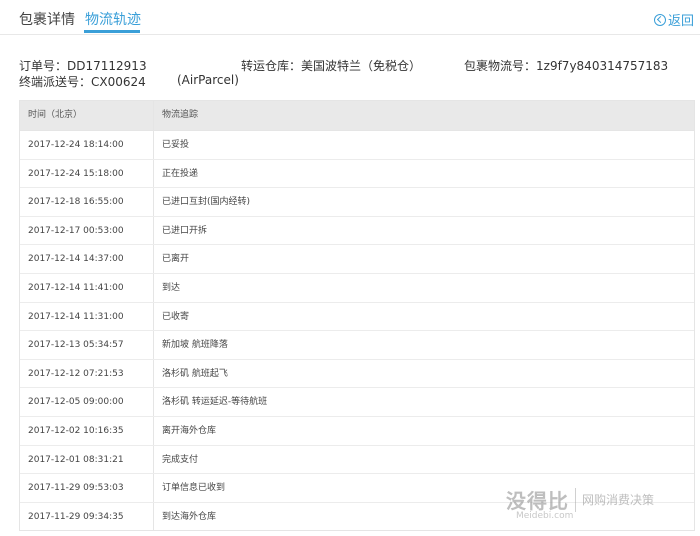 The image size is (700, 536). Describe the element at coordinates (357, 288) in the screenshot. I see `table-row: 2017-12-14 11:41:00 到达` at that location.